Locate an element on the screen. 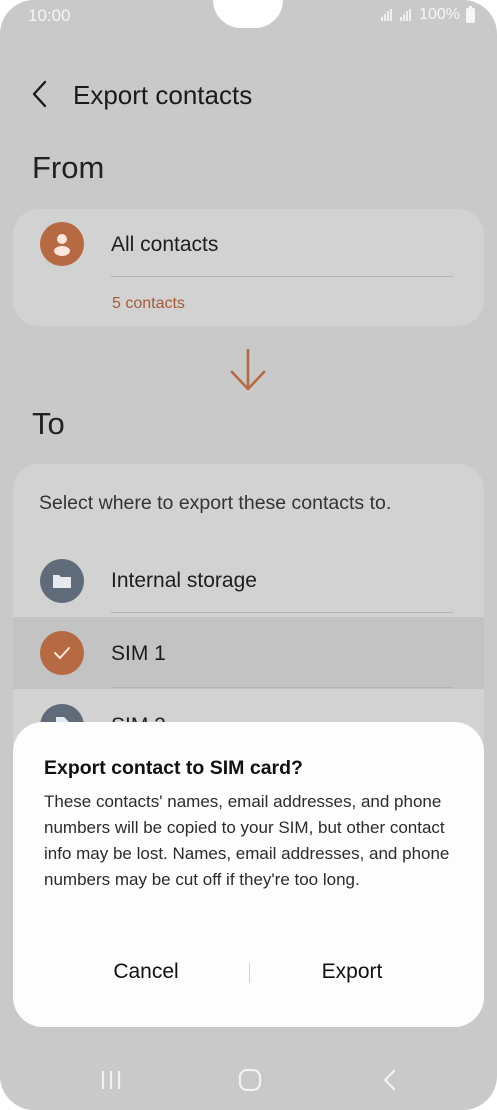 The height and width of the screenshot is (1110, 497). back-icon is located at coordinates (390, 1080).